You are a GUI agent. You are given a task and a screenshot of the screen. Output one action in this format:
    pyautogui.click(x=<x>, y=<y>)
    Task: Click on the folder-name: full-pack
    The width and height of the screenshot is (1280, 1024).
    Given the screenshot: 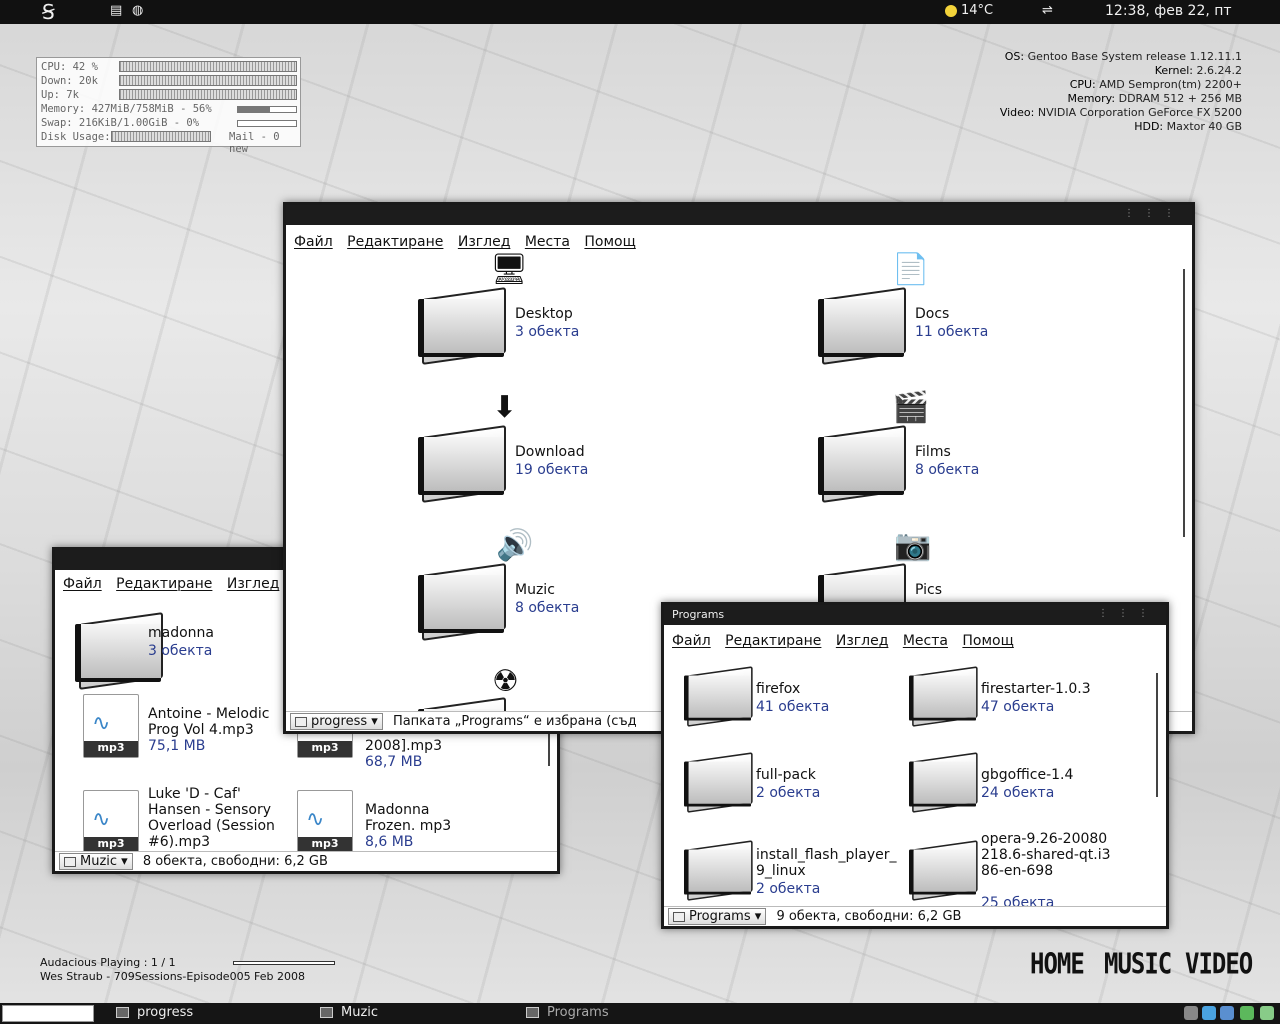 What is the action you would take?
    pyautogui.click(x=786, y=775)
    